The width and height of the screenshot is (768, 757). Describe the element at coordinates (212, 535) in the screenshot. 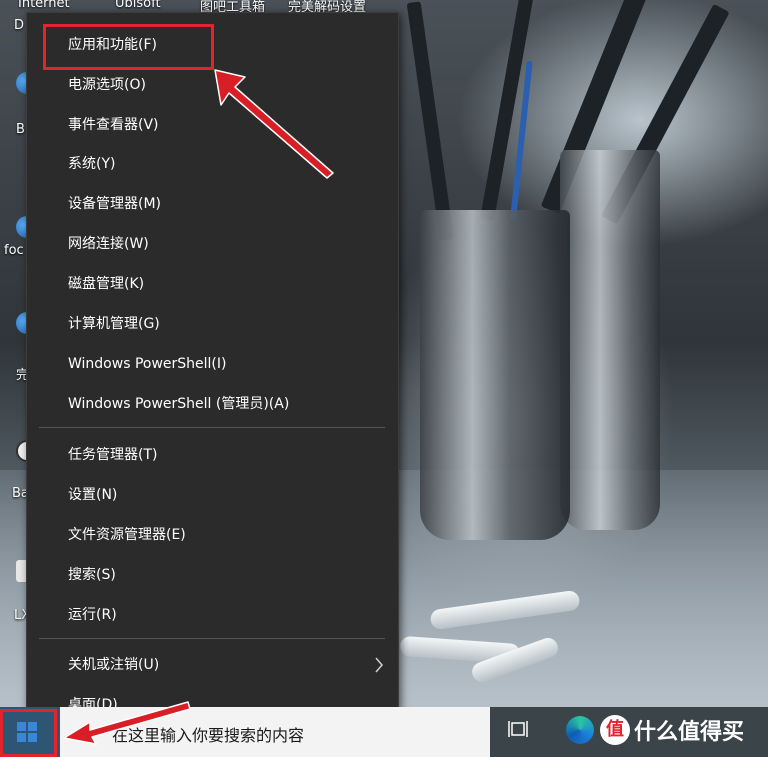

I see `menu-item-file-explorer: 文件资源管理器(E)` at that location.